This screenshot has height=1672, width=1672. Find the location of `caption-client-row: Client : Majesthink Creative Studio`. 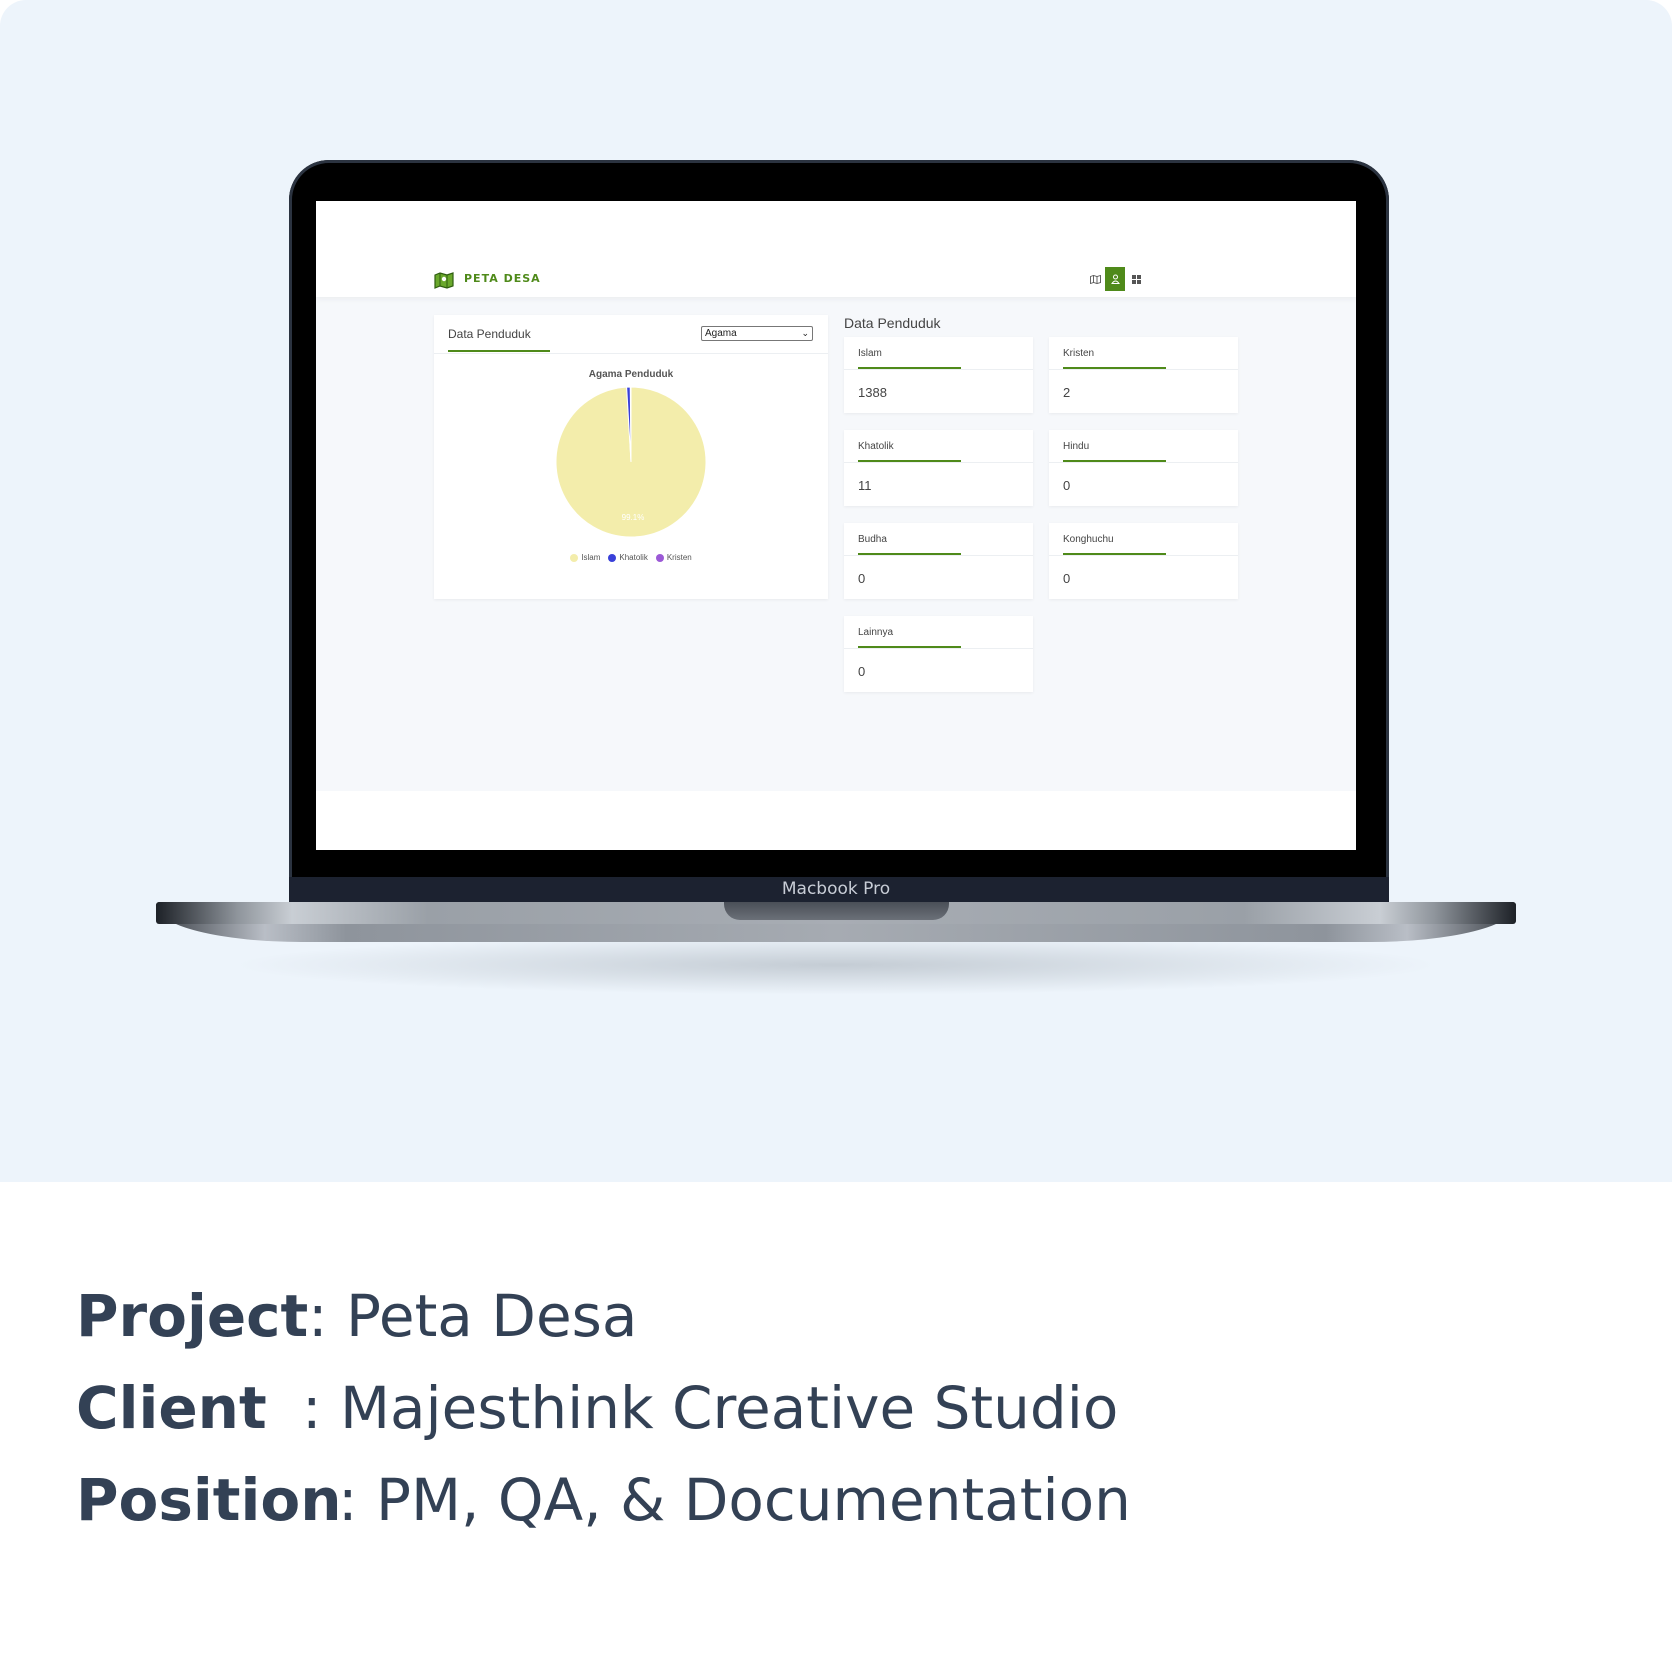

caption-client-row: Client : Majesthink Creative Studio is located at coordinates (597, 1408).